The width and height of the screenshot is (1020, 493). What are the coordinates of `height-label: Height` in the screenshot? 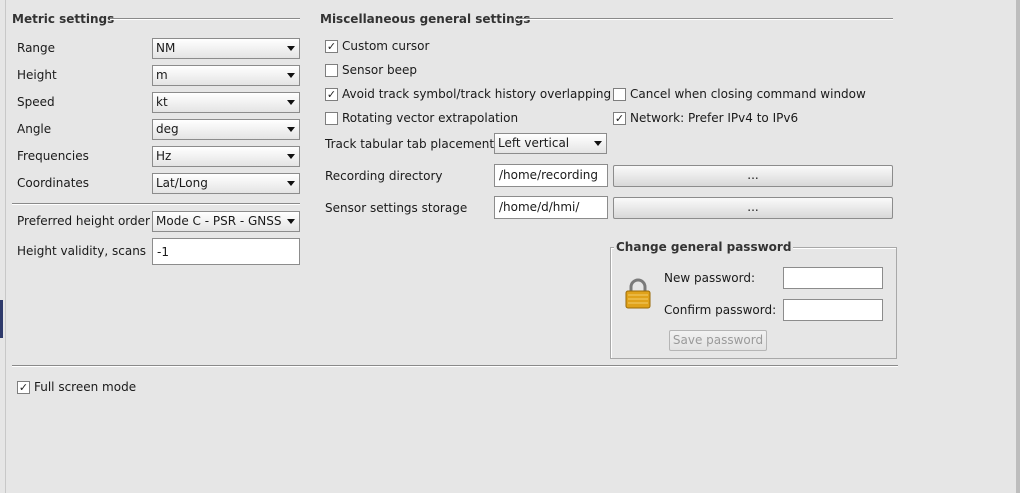 It's located at (37, 75).